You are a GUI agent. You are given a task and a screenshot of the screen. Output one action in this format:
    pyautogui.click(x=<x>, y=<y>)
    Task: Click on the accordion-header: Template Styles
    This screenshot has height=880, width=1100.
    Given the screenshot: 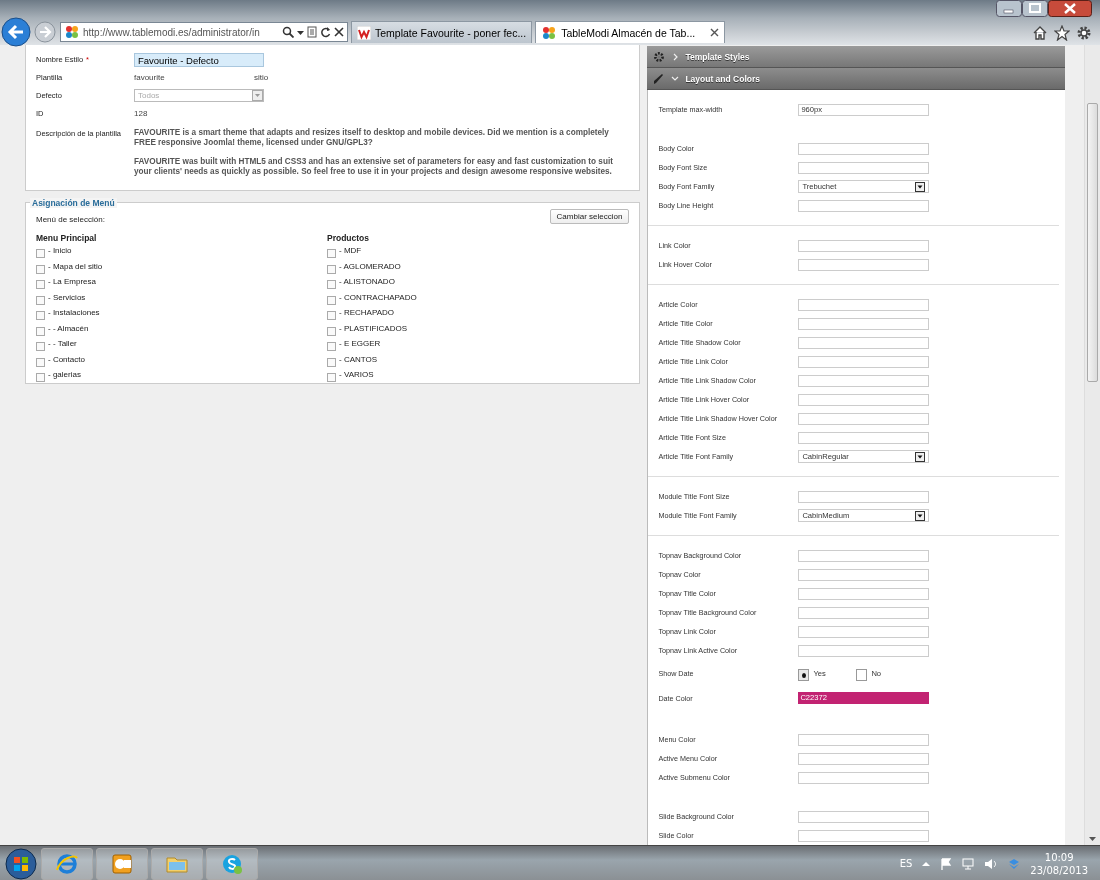 What is the action you would take?
    pyautogui.click(x=856, y=57)
    